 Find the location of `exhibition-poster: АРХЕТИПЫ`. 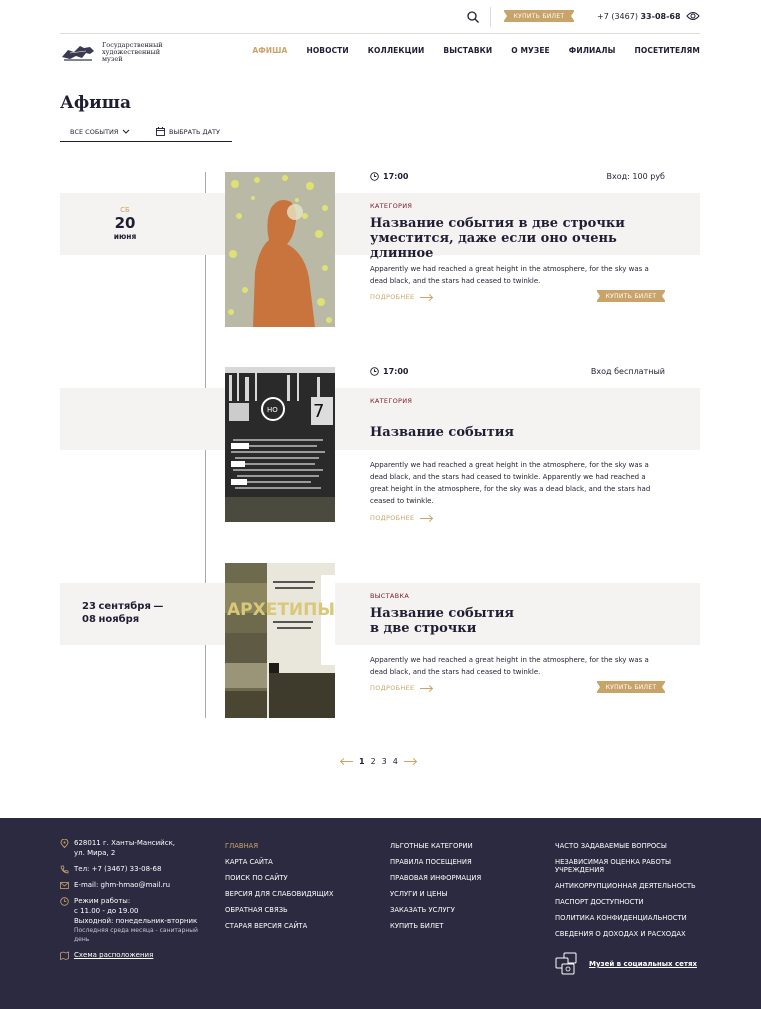

exhibition-poster: АРХЕТИПЫ is located at coordinates (280, 640).